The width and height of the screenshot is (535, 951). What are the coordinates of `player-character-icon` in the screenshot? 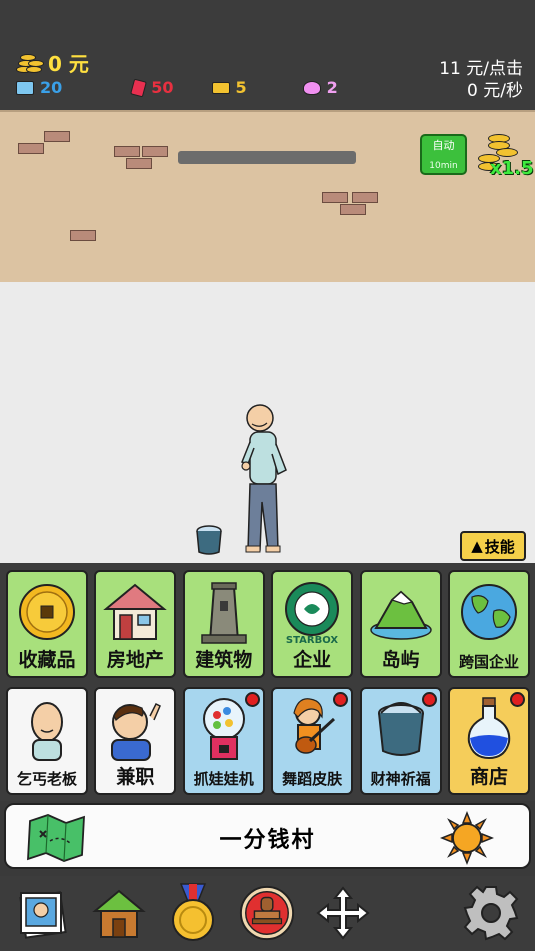 It's located at (267, 478).